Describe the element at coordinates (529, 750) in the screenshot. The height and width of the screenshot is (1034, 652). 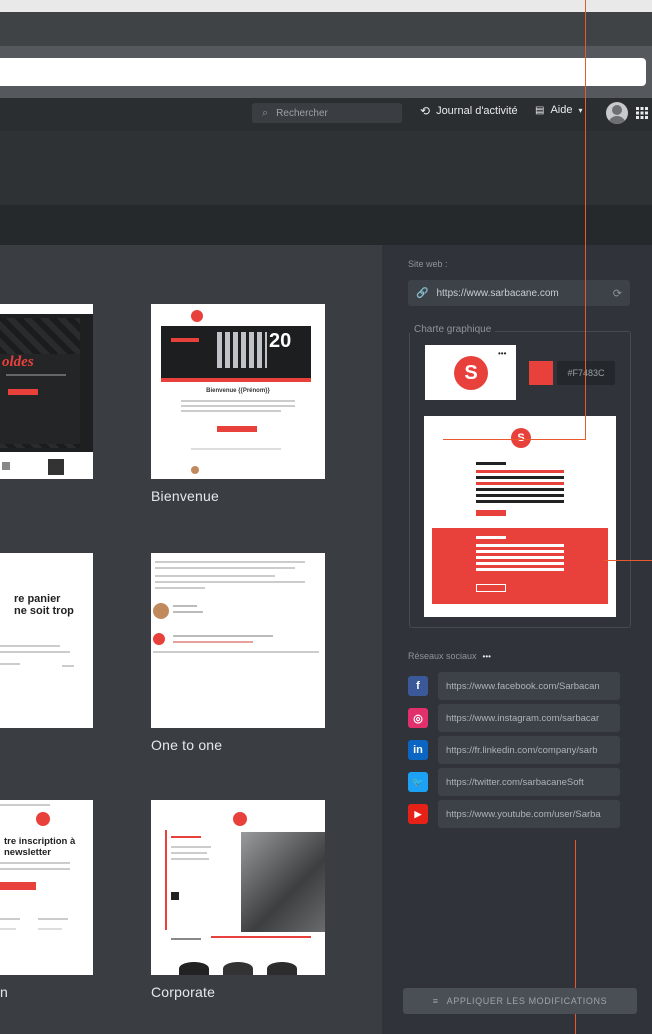
I see `linkedin-url-input: https://fr.linkedin.com/company/sarb` at that location.